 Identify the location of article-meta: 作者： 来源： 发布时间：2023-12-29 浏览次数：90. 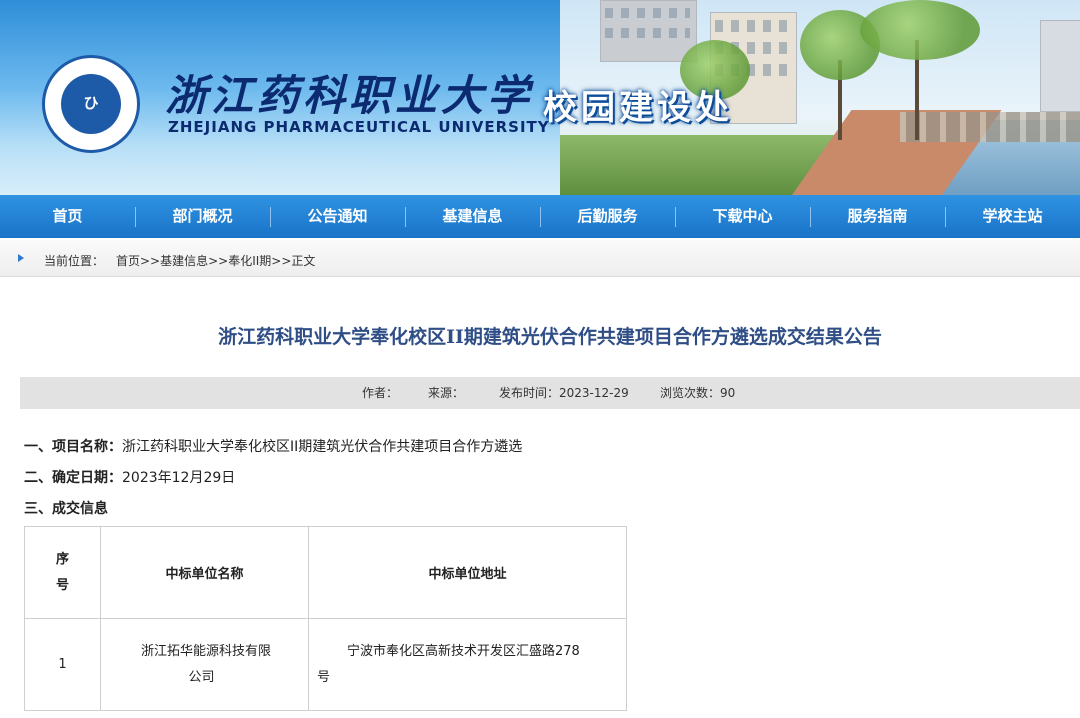
(550, 393).